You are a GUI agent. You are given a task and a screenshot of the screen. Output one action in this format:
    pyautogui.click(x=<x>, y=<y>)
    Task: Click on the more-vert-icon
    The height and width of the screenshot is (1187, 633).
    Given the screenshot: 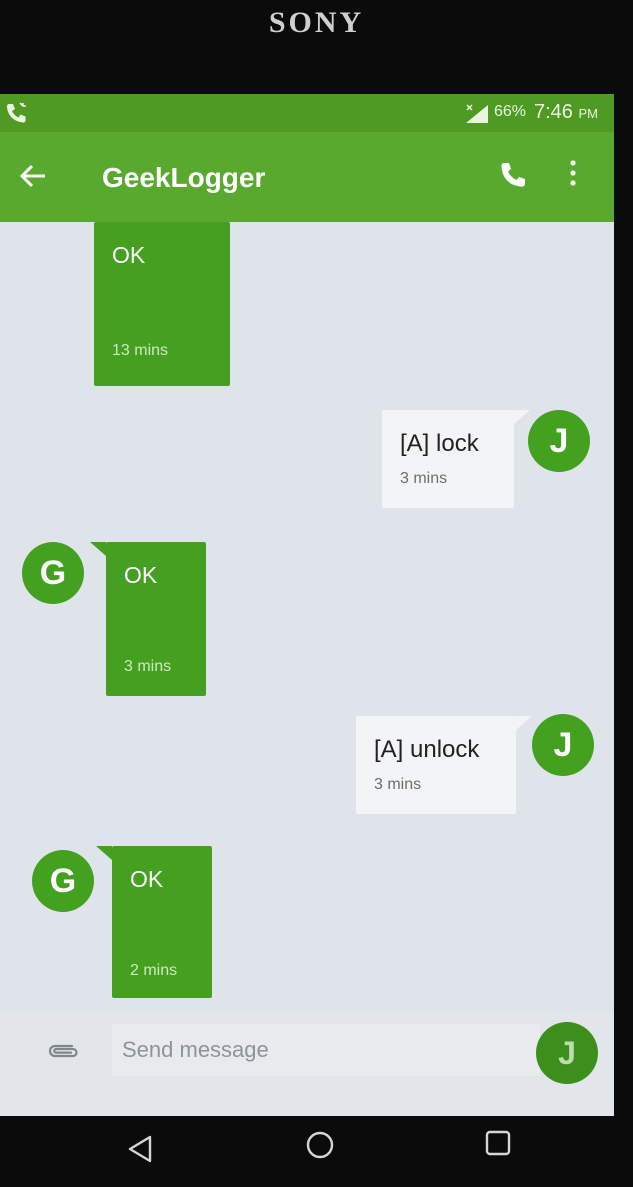 What is the action you would take?
    pyautogui.click(x=573, y=175)
    